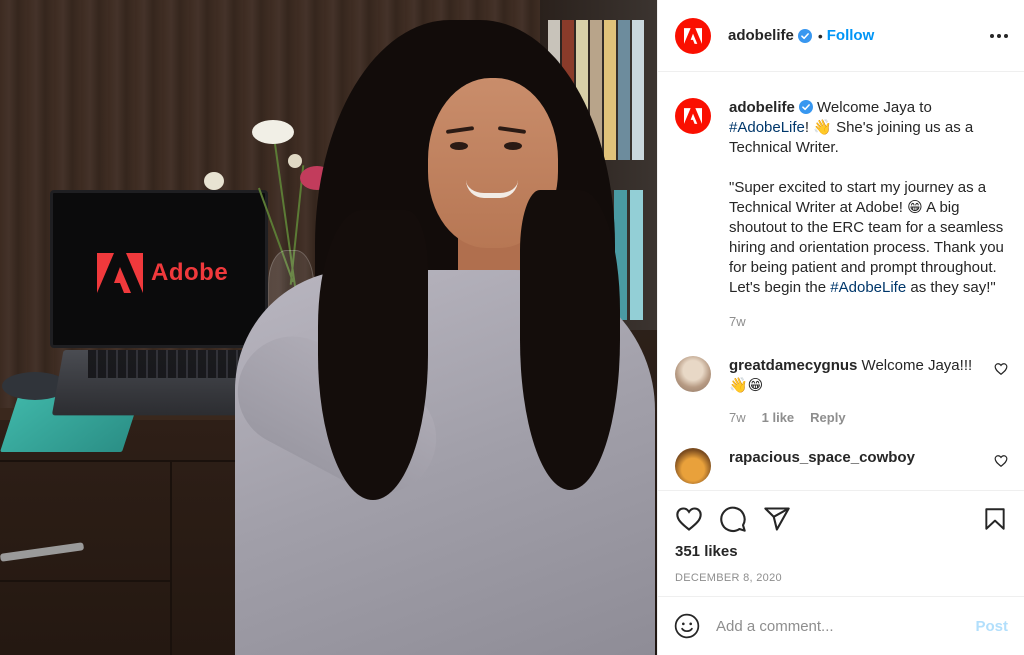 The height and width of the screenshot is (655, 1024). Describe the element at coordinates (822, 457) in the screenshot. I see `comment-username: rapacious_space_cowboy` at that location.